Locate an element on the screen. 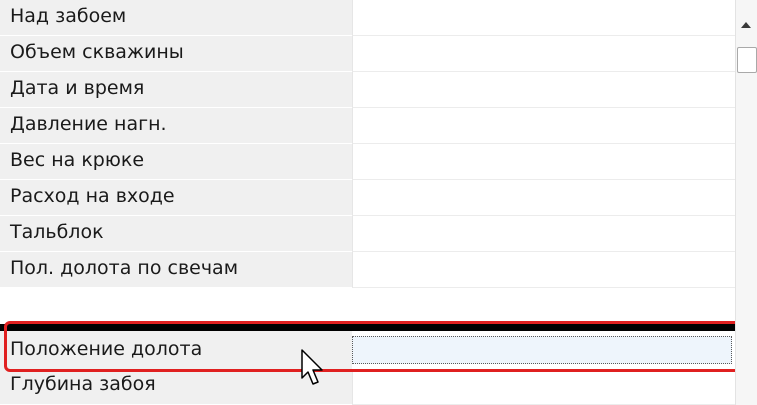 This screenshot has height=405, width=757. selected-property-label: Положение долота is located at coordinates (106, 349).